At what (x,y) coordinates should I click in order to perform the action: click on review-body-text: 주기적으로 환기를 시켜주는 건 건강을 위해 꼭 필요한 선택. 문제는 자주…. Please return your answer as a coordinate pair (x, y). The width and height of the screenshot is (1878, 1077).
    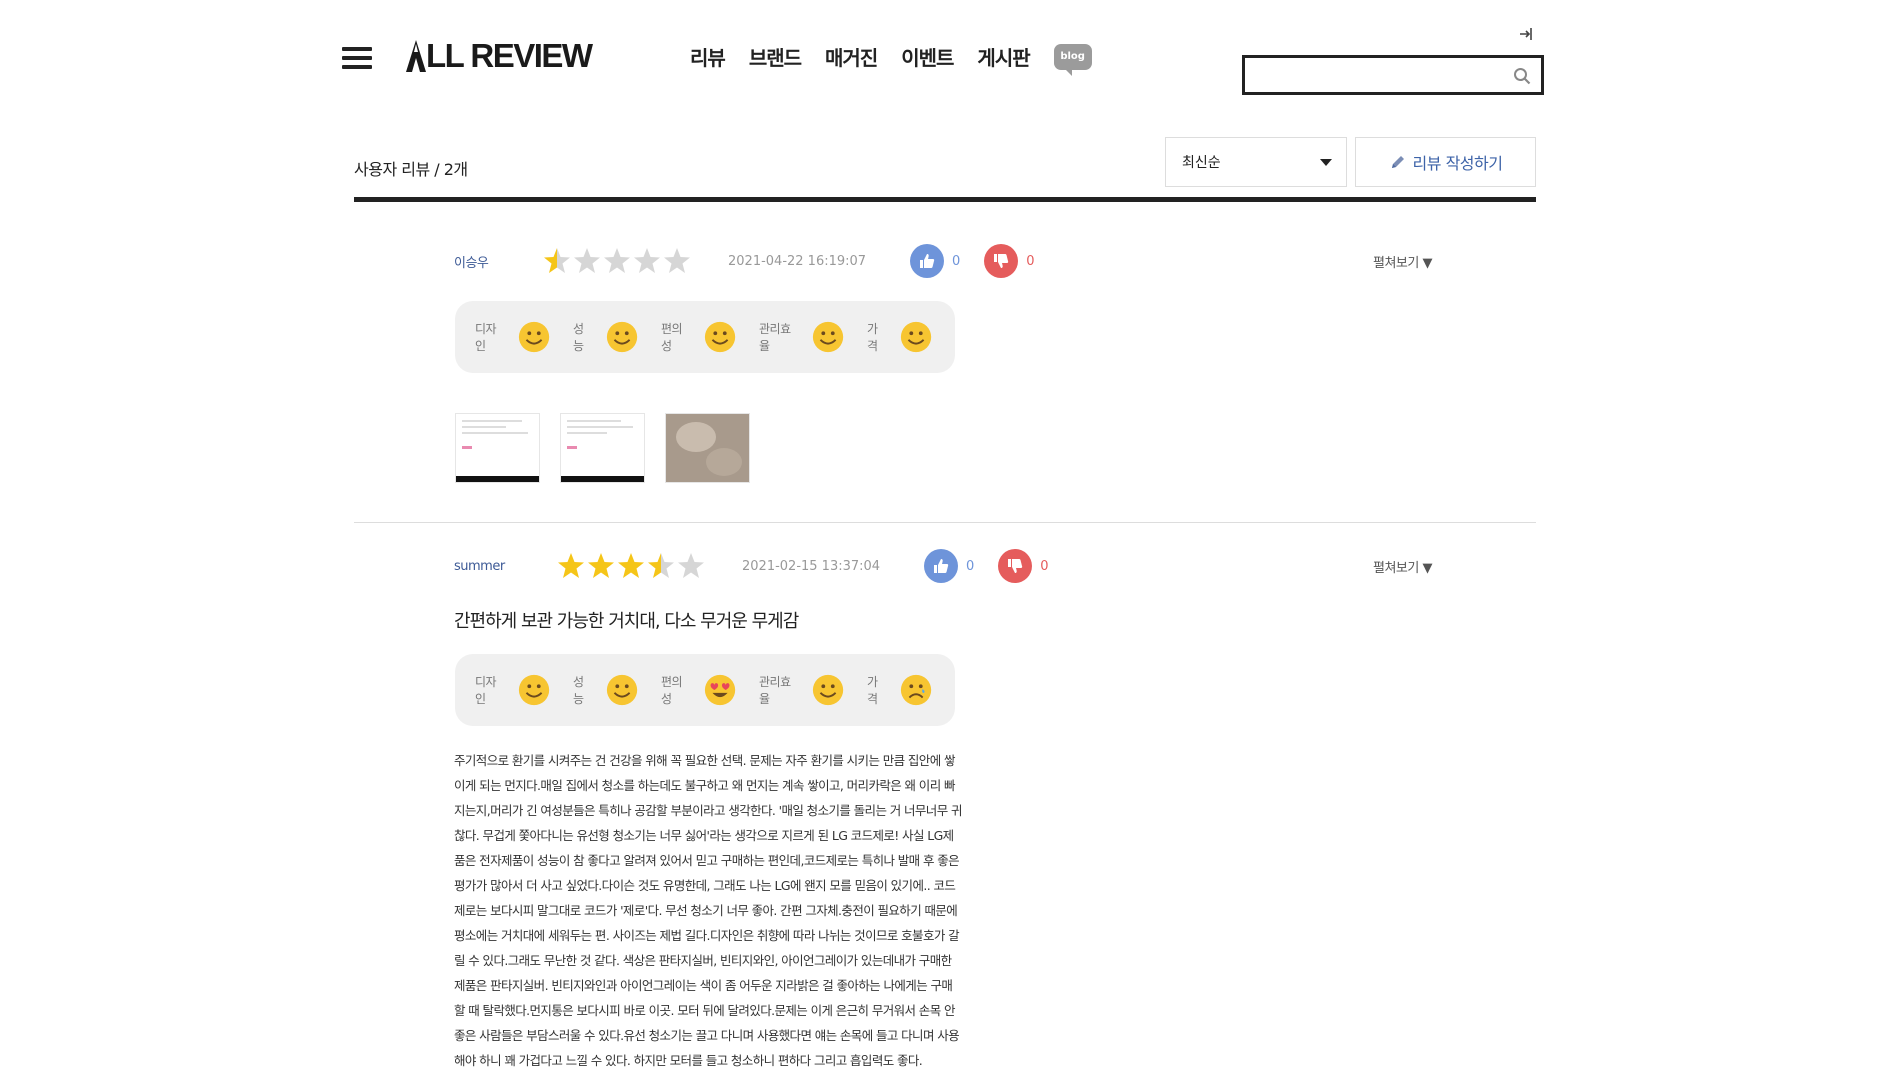
    Looking at the image, I should click on (708, 910).